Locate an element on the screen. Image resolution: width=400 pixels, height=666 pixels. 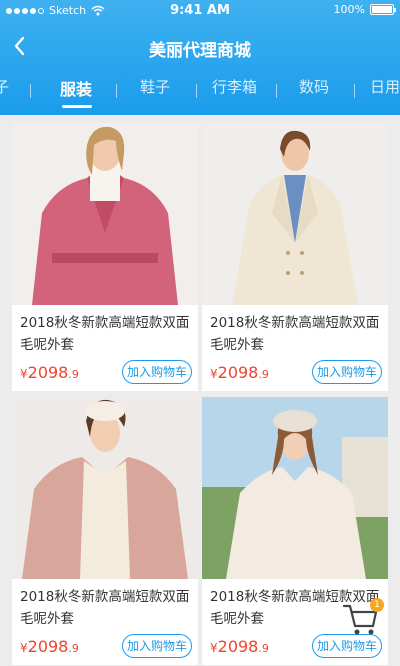
tab-daily: 日用 is located at coordinates (385, 91).